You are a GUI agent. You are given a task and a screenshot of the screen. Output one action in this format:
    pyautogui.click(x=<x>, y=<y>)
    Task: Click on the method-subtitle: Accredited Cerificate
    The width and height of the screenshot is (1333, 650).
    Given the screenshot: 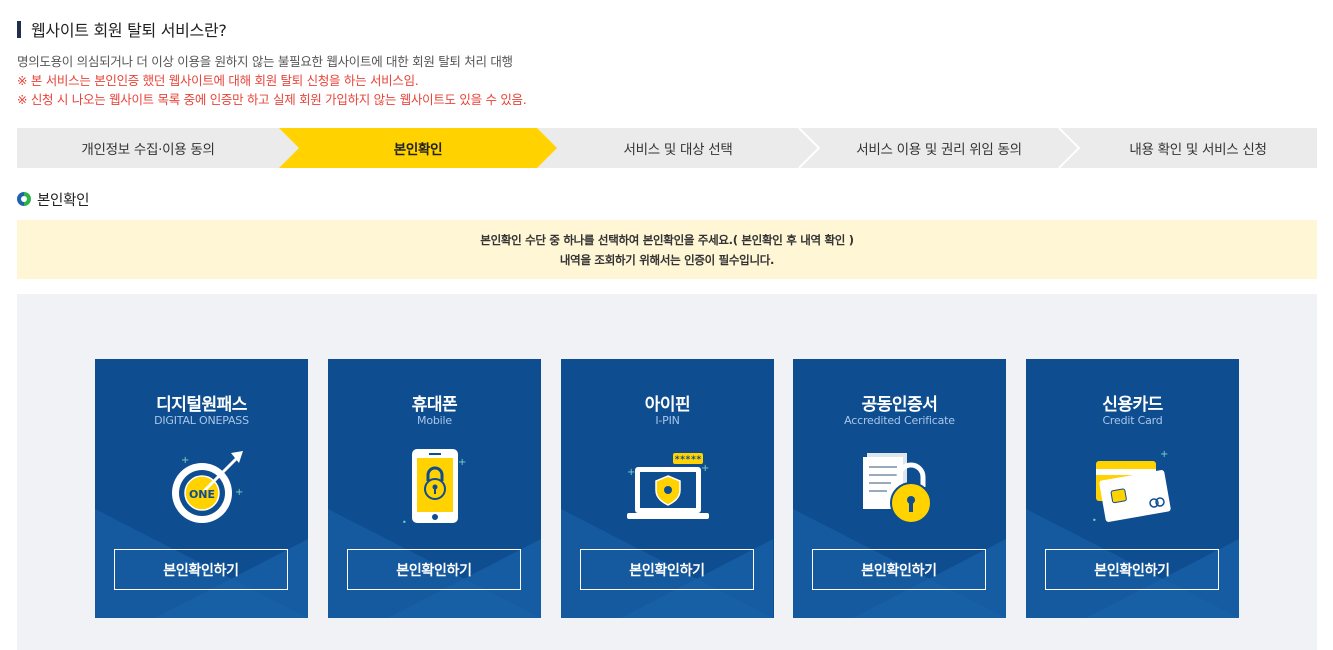 What is the action you would take?
    pyautogui.click(x=899, y=420)
    